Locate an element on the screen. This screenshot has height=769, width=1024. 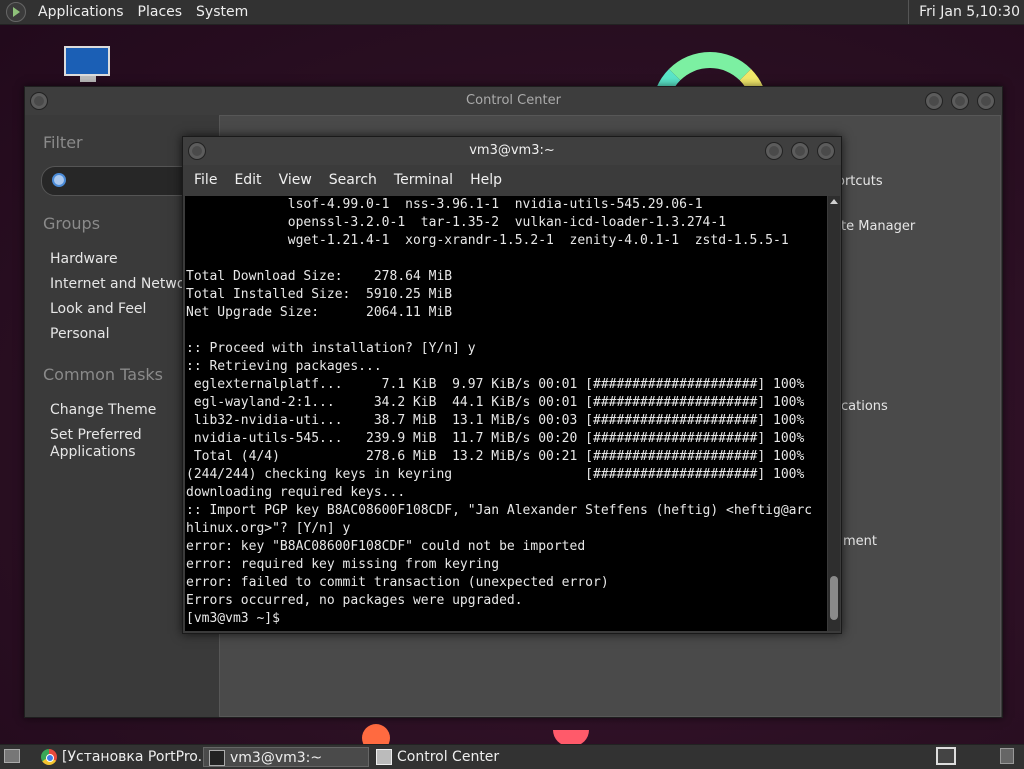
computer-icon is located at coordinates (88, 64).